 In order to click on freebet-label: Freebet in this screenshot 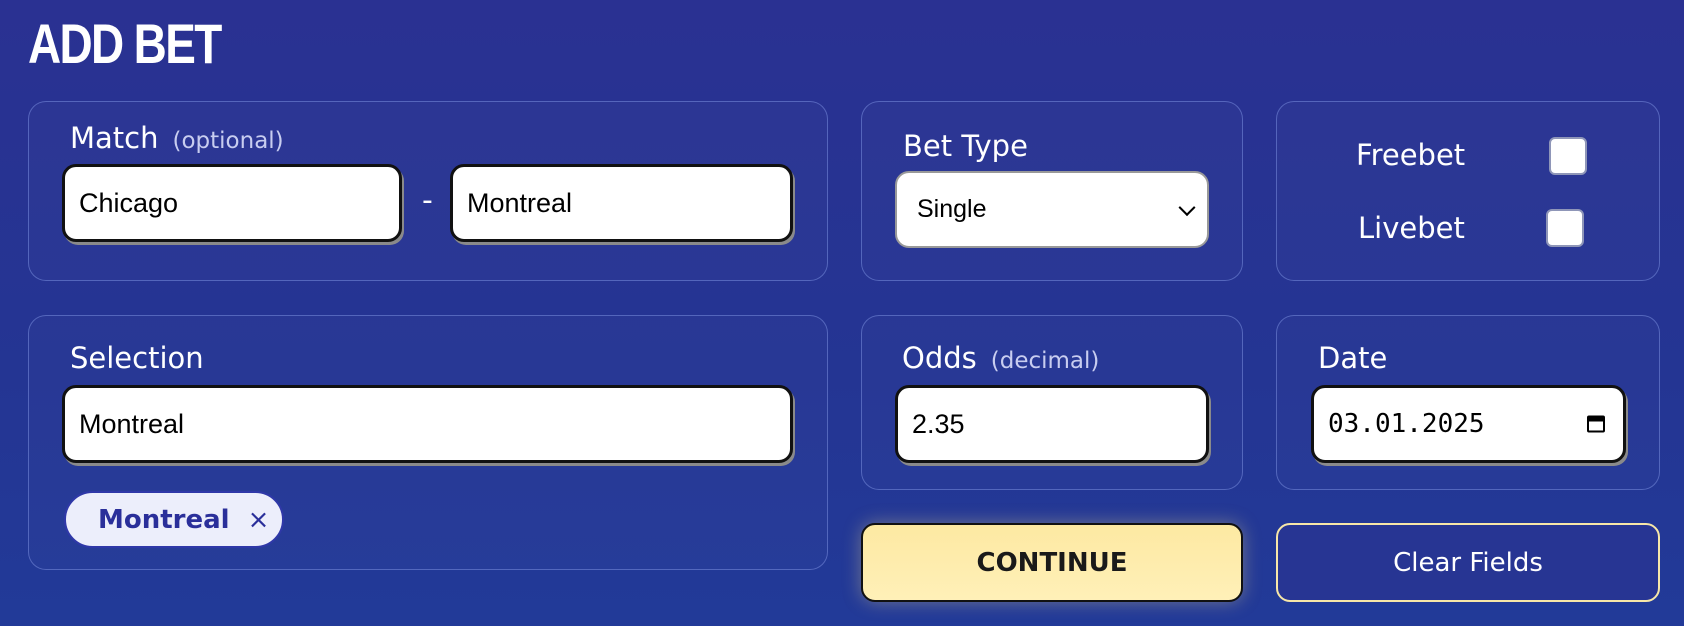, I will do `click(1411, 155)`.